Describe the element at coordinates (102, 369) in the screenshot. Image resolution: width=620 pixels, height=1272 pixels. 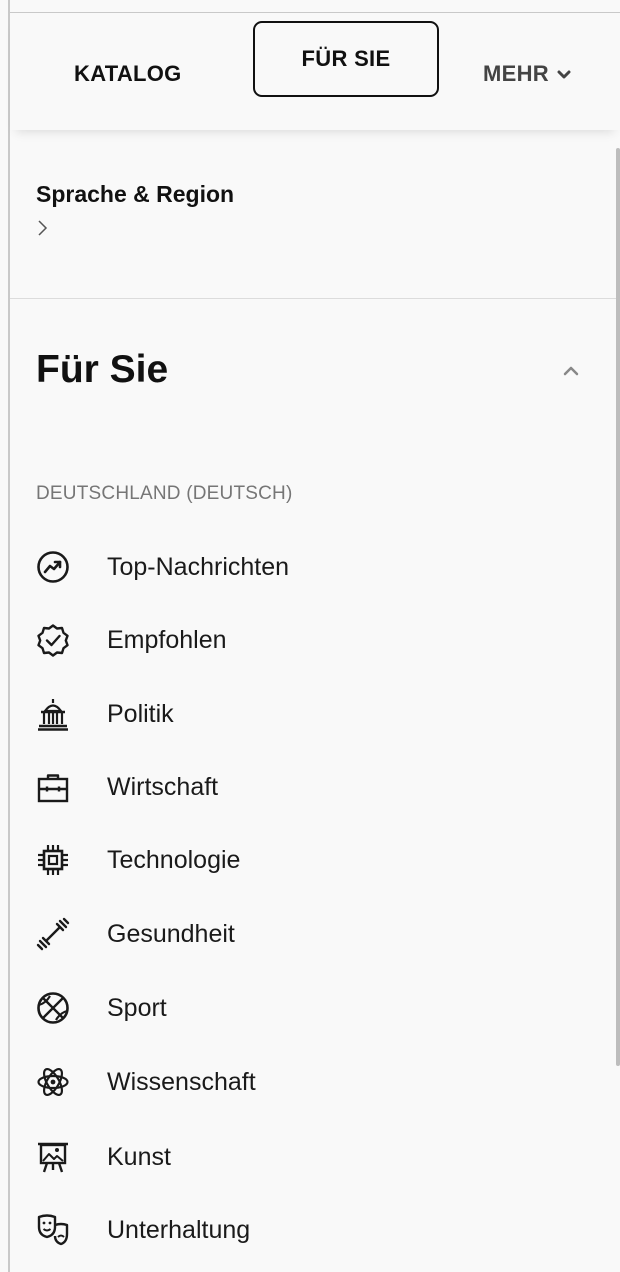
I see `section-title: Für Sie` at that location.